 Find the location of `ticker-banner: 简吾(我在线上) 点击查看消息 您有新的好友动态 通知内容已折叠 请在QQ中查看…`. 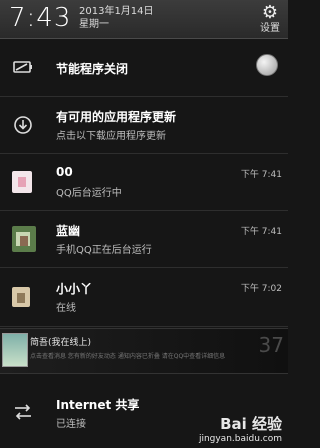

ticker-banner: 简吾(我在线上) 点击查看消息 您有新的好友动态 通知内容已折叠 请在QQ中查看… is located at coordinates (144, 351).